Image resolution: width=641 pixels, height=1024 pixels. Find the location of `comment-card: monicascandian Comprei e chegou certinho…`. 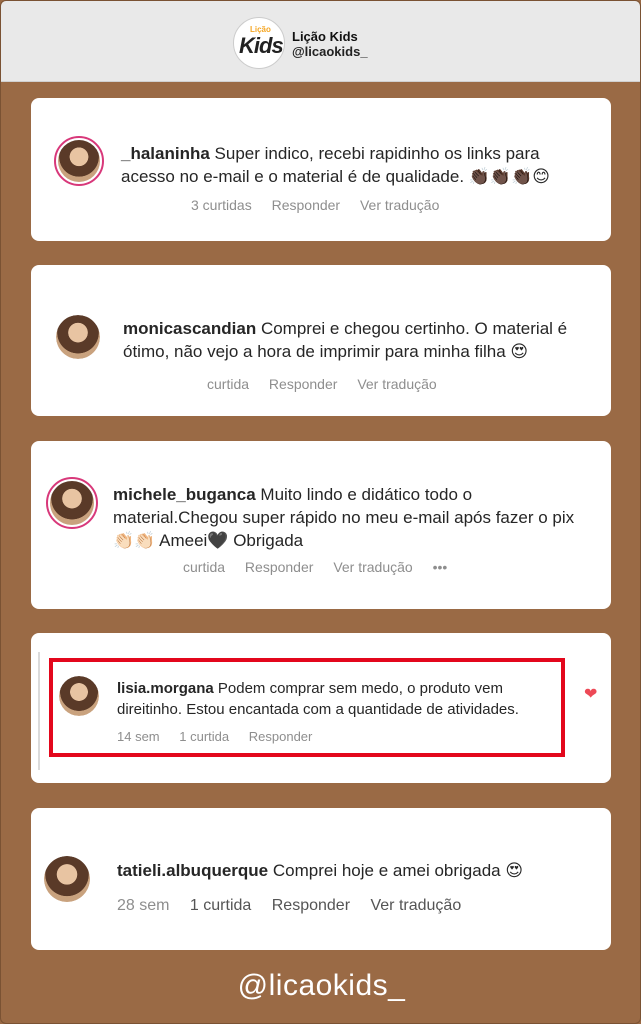

comment-card: monicascandian Comprei e chegou certinho… is located at coordinates (321, 340).